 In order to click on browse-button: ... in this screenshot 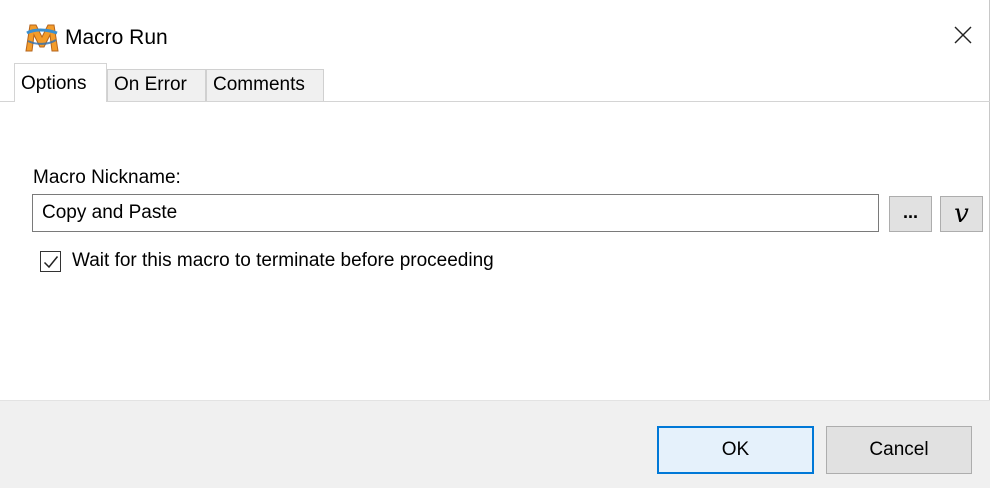, I will do `click(910, 214)`.